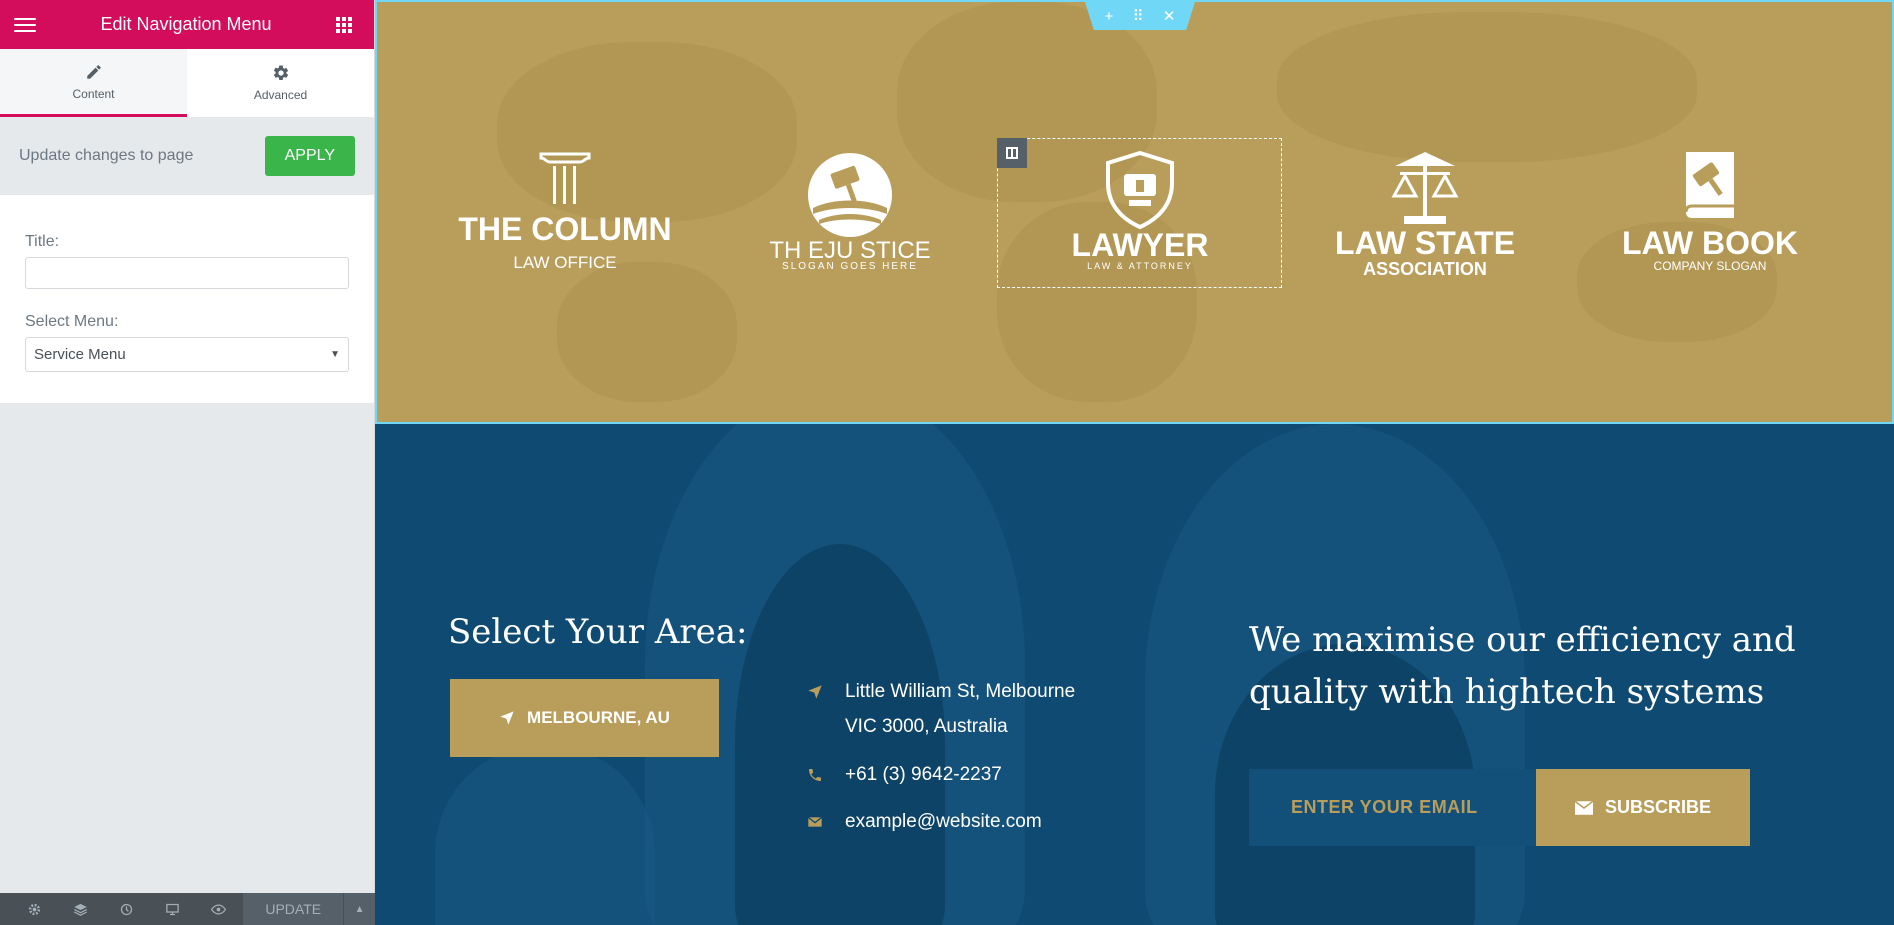 The height and width of the screenshot is (925, 1894). What do you see at coordinates (93, 71) in the screenshot?
I see `pencil-icon` at bounding box center [93, 71].